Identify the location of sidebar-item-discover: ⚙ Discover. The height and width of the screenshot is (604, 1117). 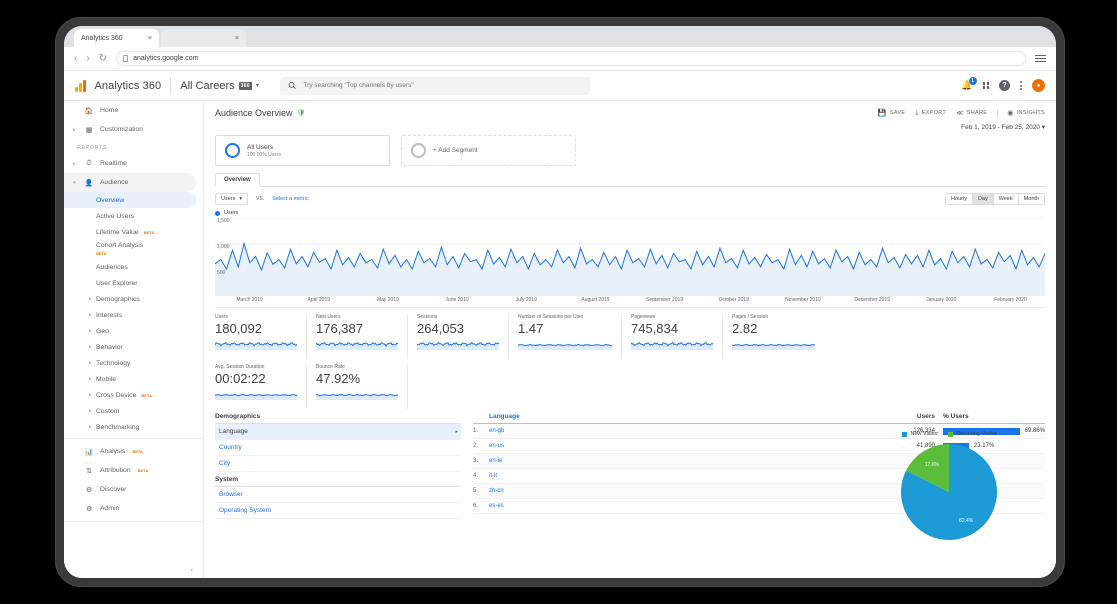
(133, 489).